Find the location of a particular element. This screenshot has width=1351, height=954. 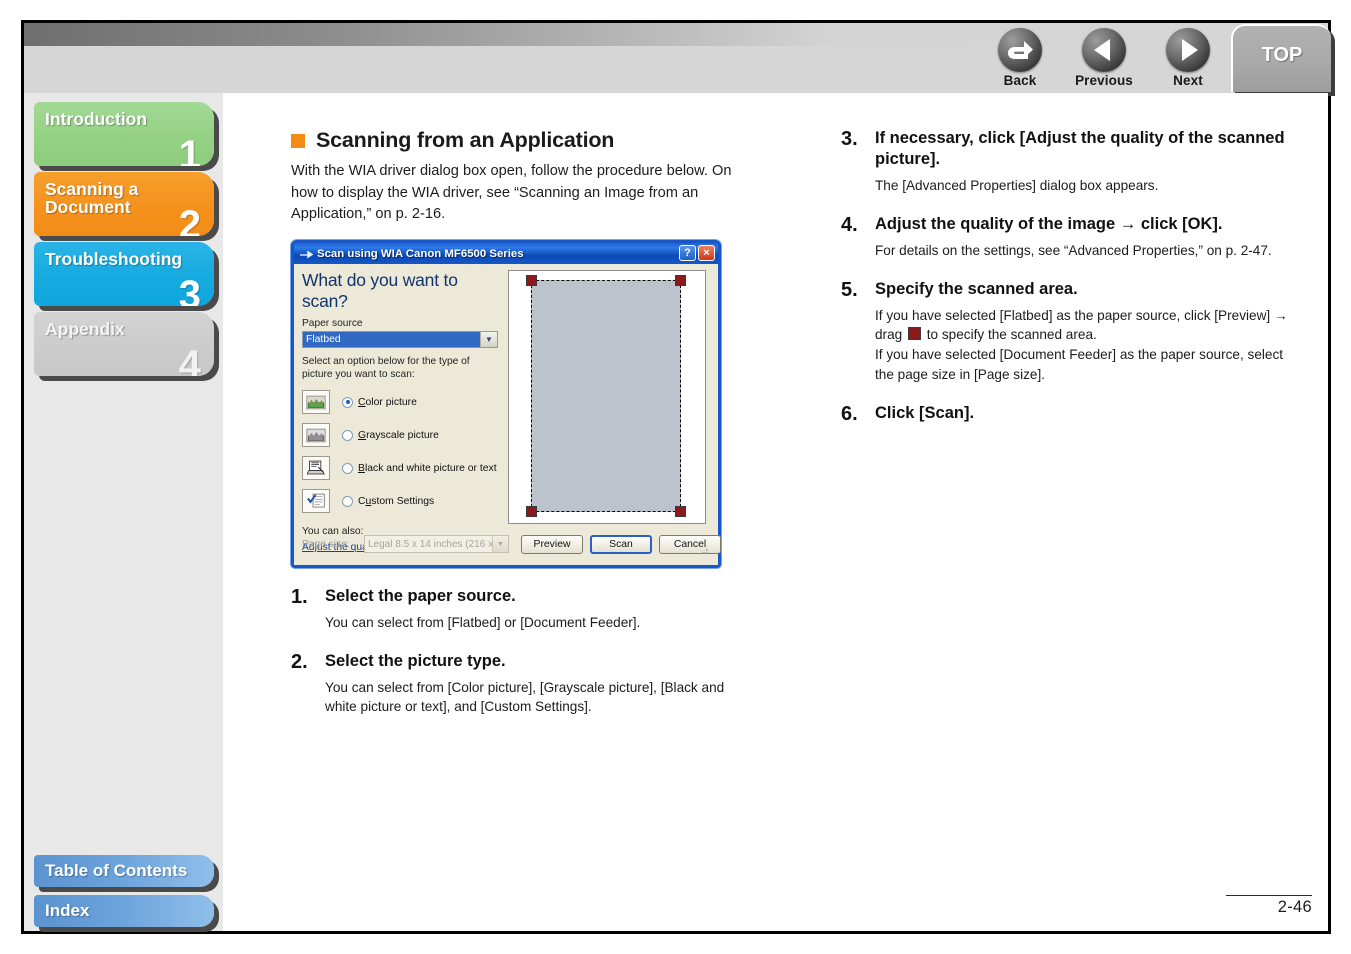

sidebar-item-index: Index is located at coordinates (124, 911).